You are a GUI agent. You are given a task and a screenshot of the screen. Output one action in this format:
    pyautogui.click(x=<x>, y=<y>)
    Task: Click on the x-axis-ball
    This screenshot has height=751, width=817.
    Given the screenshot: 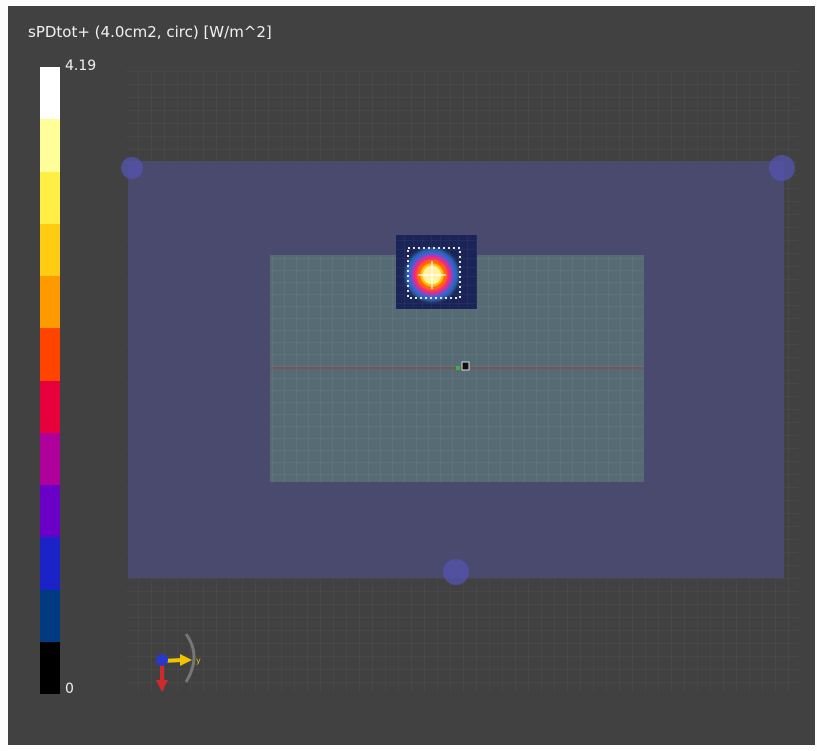 What is the action you would take?
    pyautogui.click(x=162, y=660)
    